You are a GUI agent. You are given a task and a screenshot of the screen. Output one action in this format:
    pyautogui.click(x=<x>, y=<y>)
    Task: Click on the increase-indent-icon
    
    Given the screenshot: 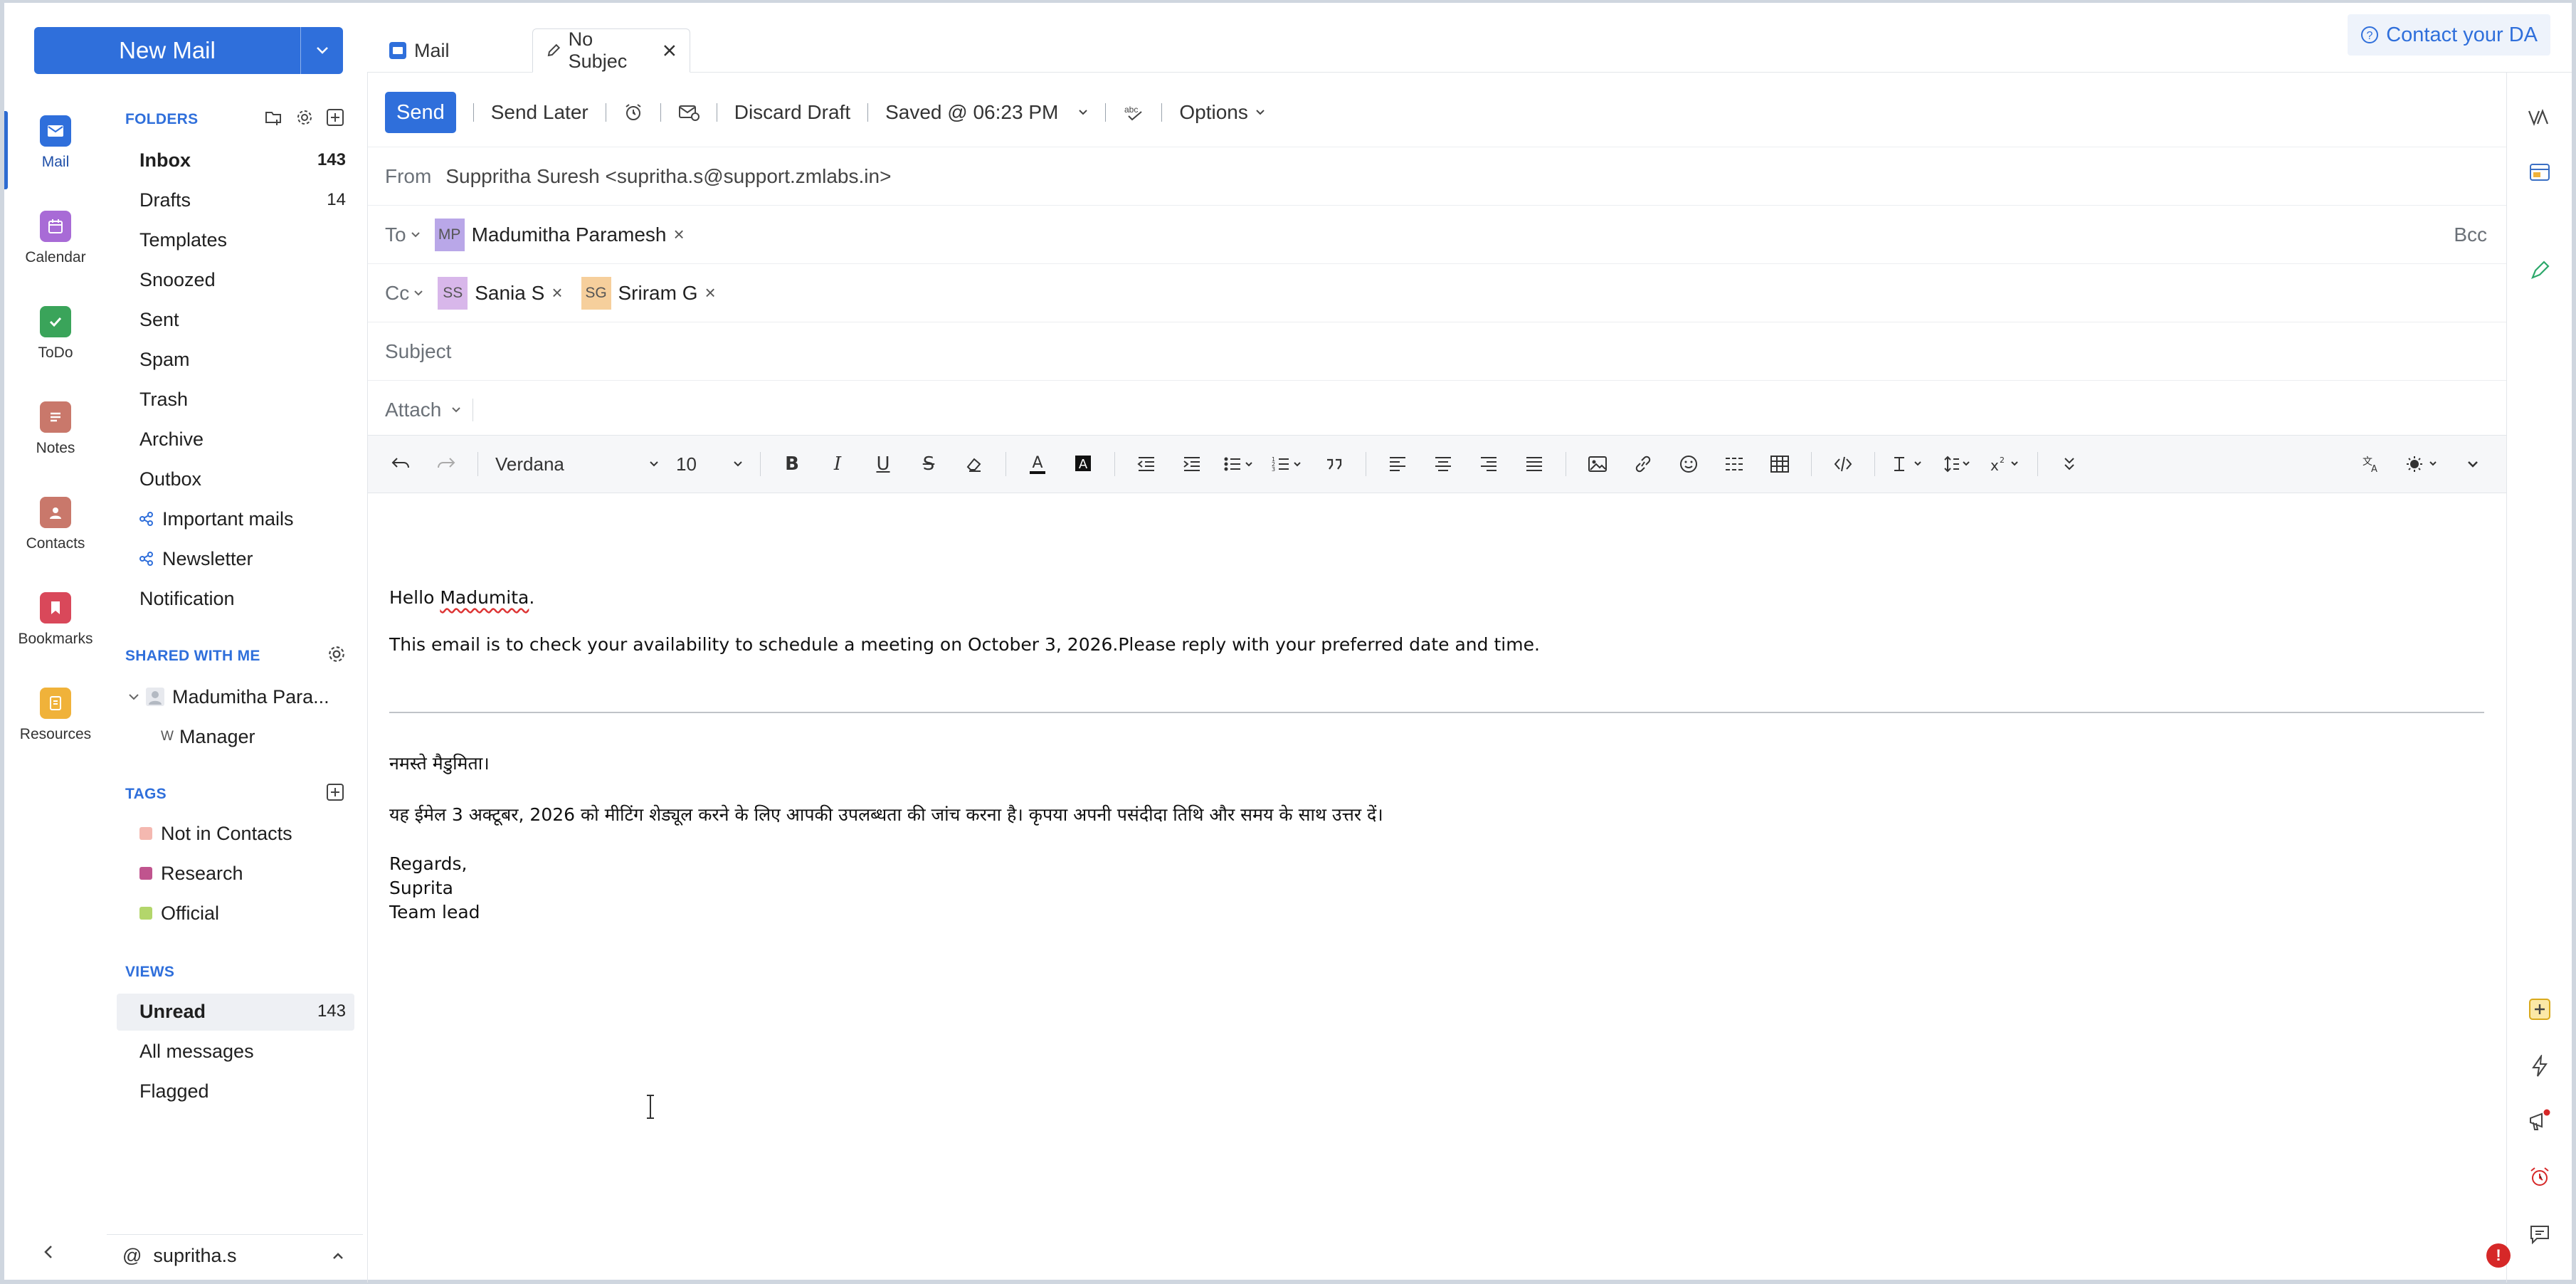 What is the action you would take?
    pyautogui.click(x=1192, y=464)
    